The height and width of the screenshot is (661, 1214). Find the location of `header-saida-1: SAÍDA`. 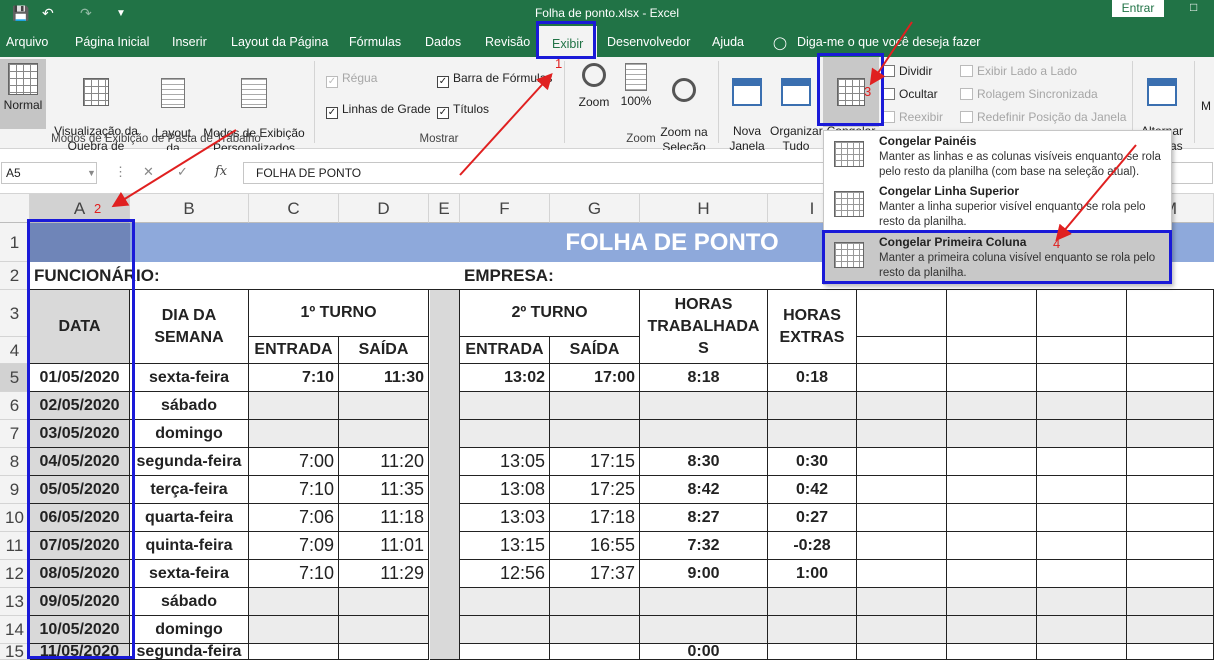

header-saida-1: SAÍDA is located at coordinates (384, 350).